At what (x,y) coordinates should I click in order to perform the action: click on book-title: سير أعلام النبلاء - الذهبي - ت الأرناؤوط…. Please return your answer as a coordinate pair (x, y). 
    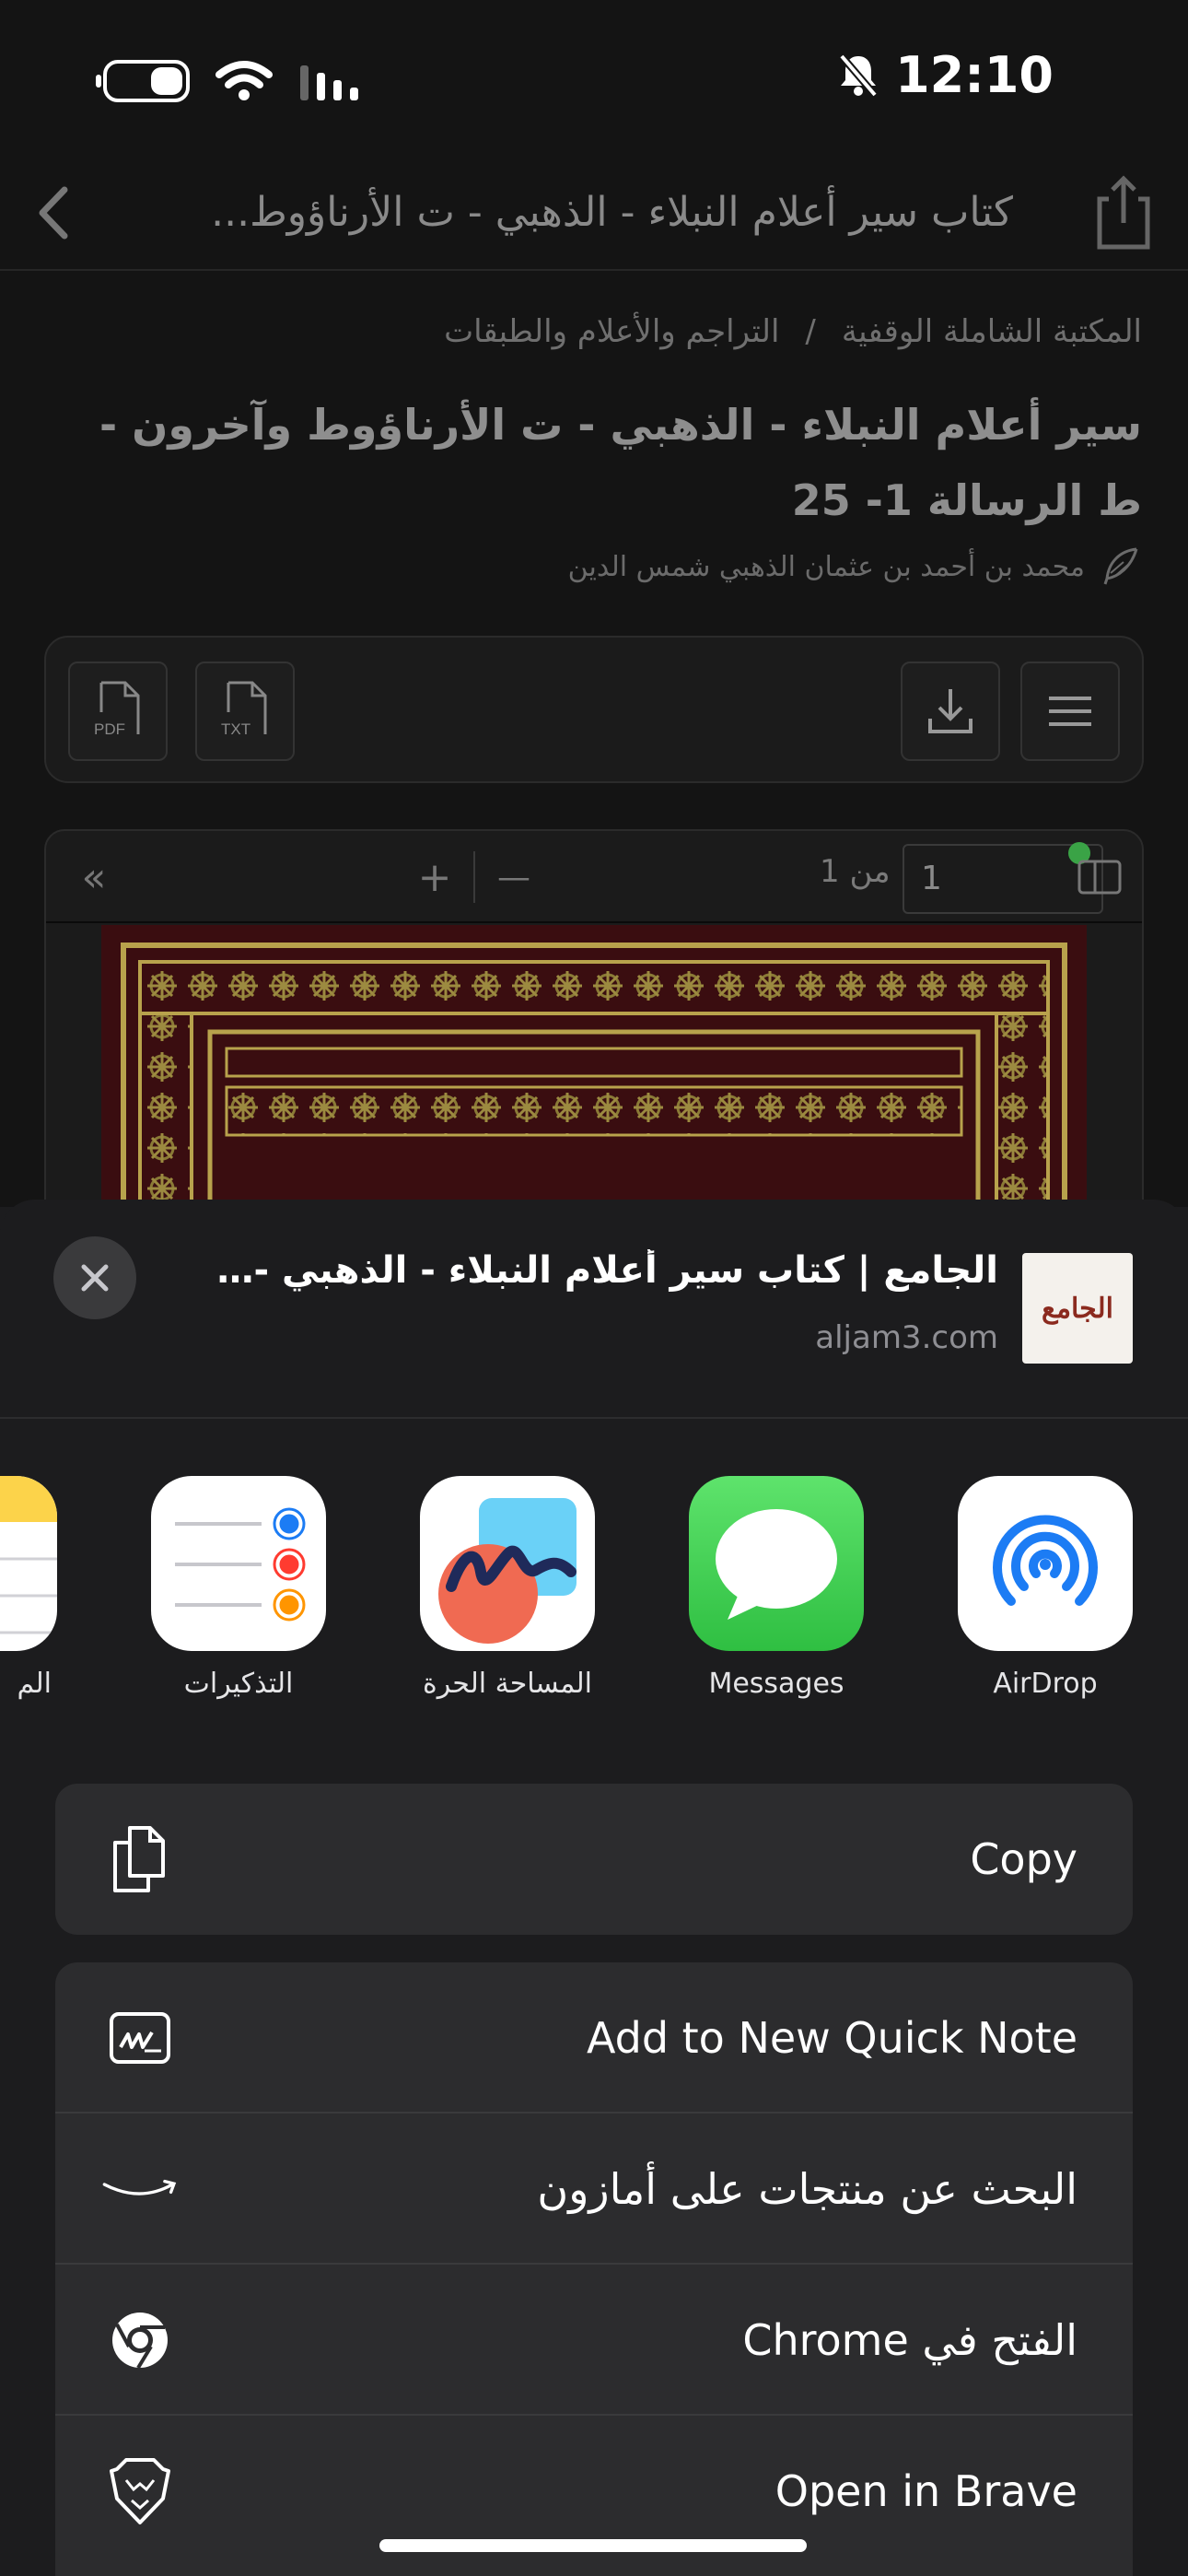
    Looking at the image, I should click on (620, 462).